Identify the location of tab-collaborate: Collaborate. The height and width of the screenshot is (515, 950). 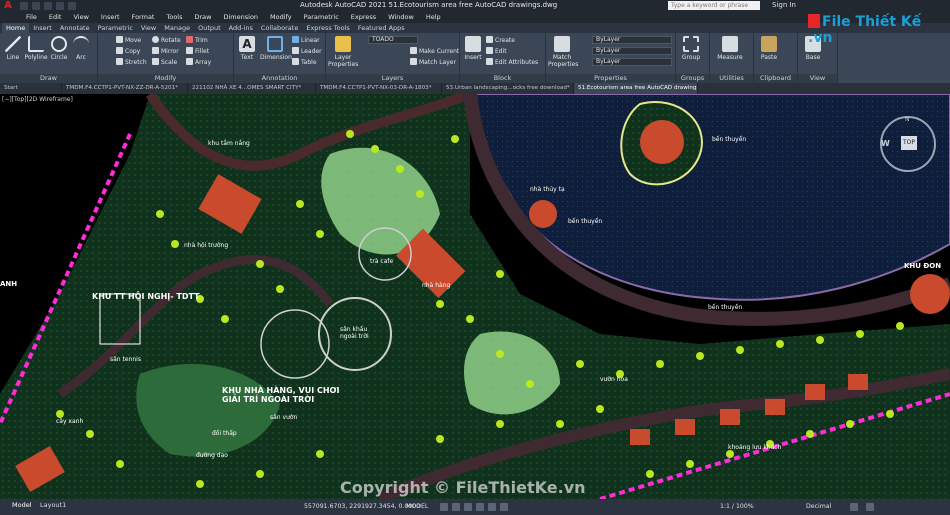
(279, 28).